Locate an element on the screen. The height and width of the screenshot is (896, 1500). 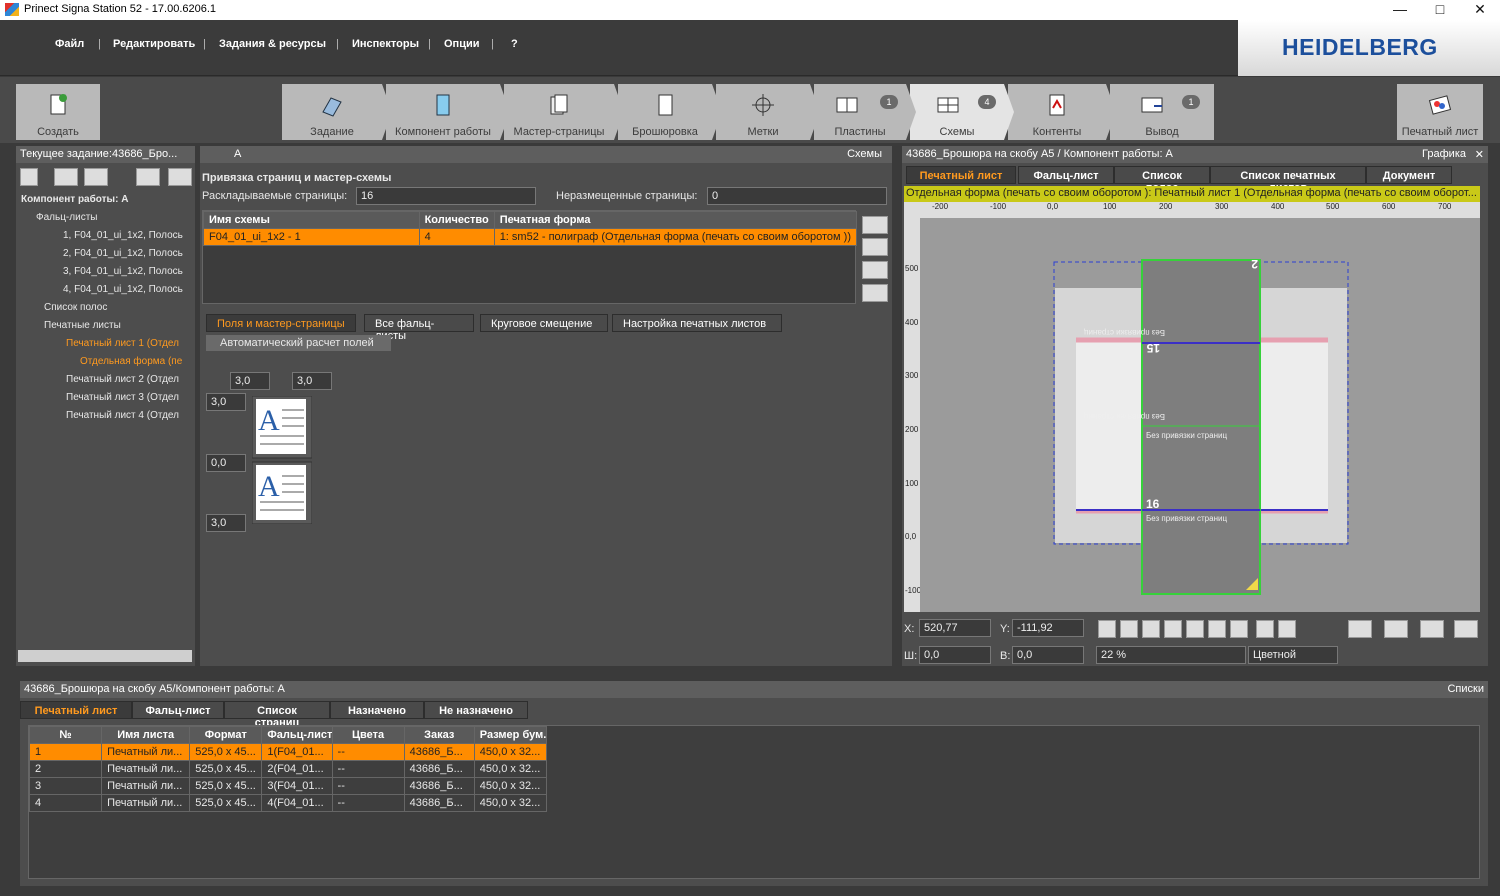
step-marks: Метки is located at coordinates (768, 112).